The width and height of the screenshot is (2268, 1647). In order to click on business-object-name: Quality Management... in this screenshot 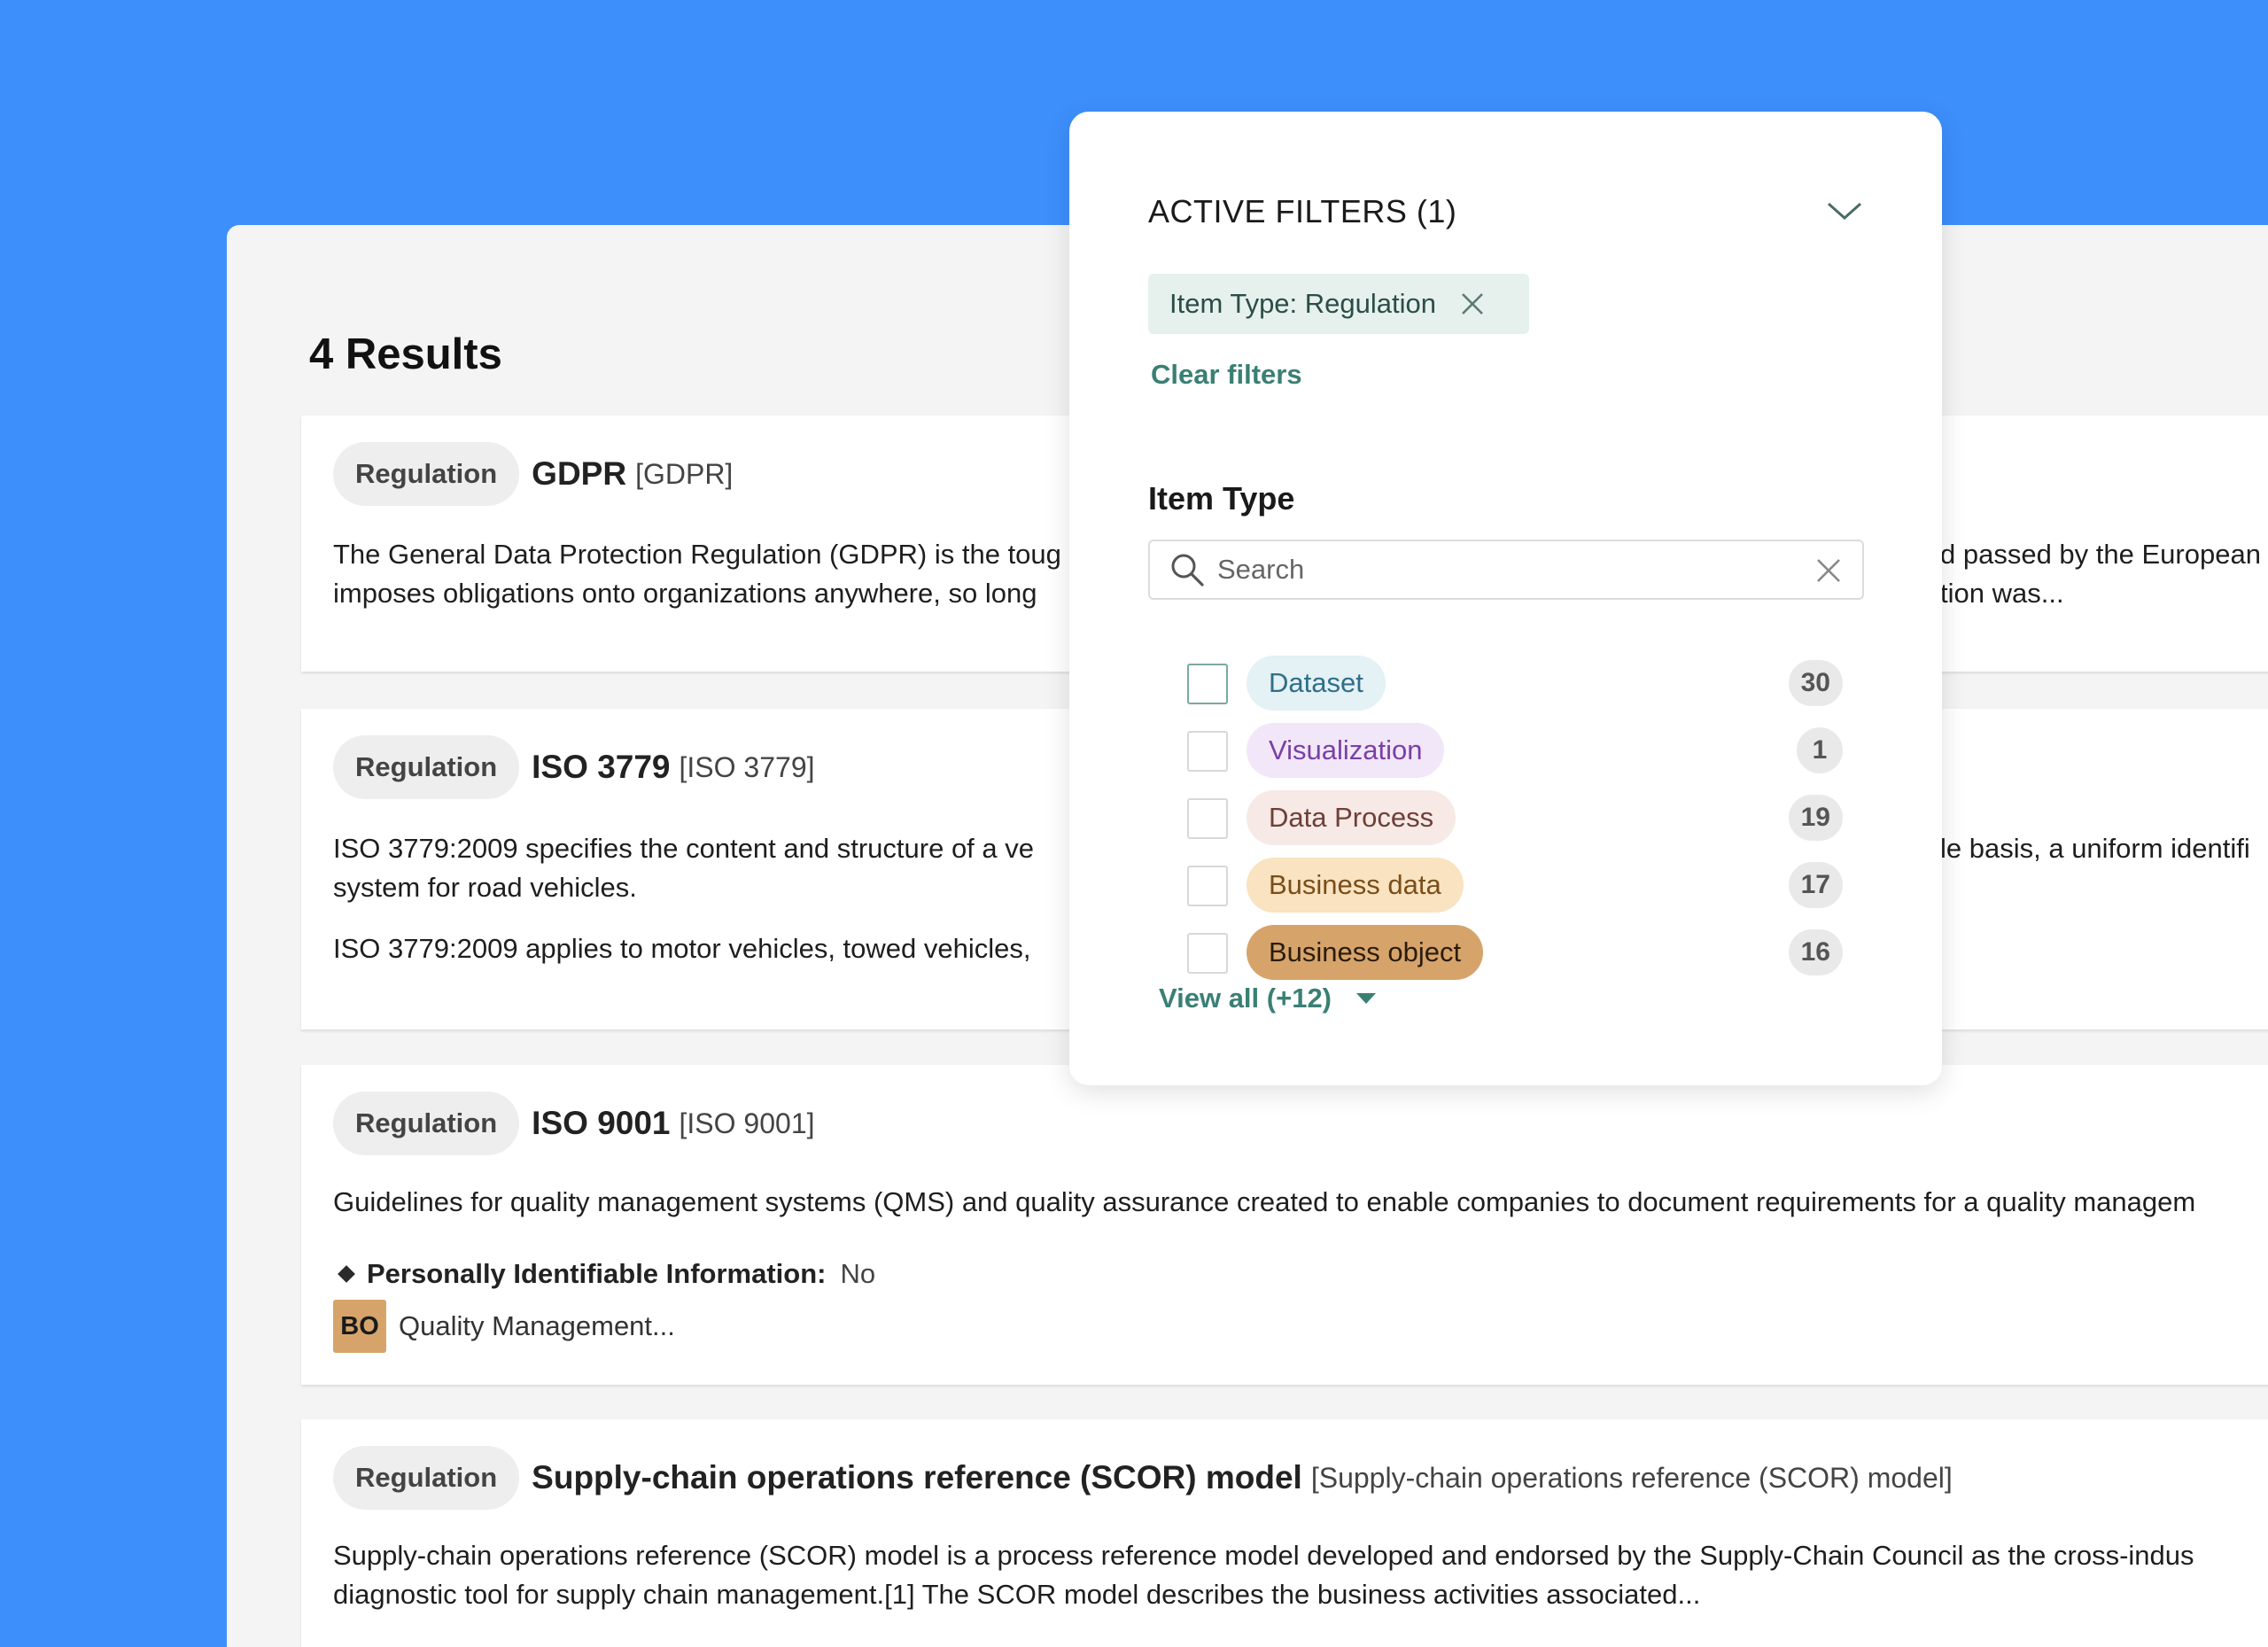, I will do `click(537, 1326)`.